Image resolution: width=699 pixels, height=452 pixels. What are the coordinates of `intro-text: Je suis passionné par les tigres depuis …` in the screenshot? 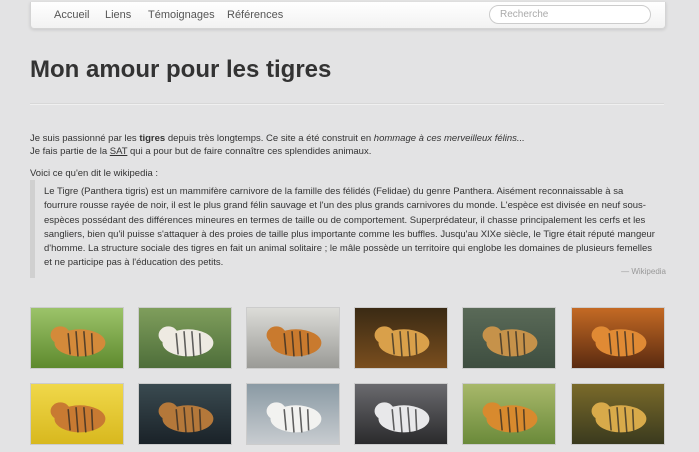 It's located at (350, 145).